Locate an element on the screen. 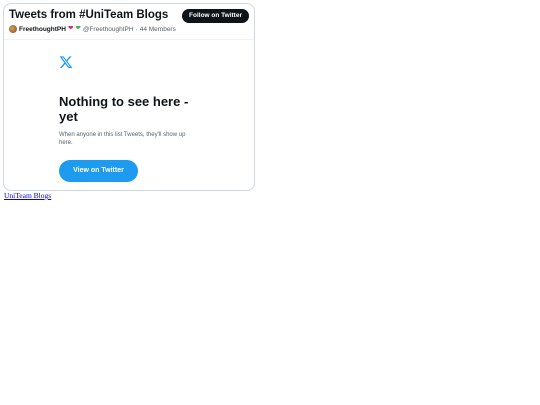 This screenshot has height=405, width=540. uniteam-blogs-link: UniTeam Blogs is located at coordinates (27, 195).